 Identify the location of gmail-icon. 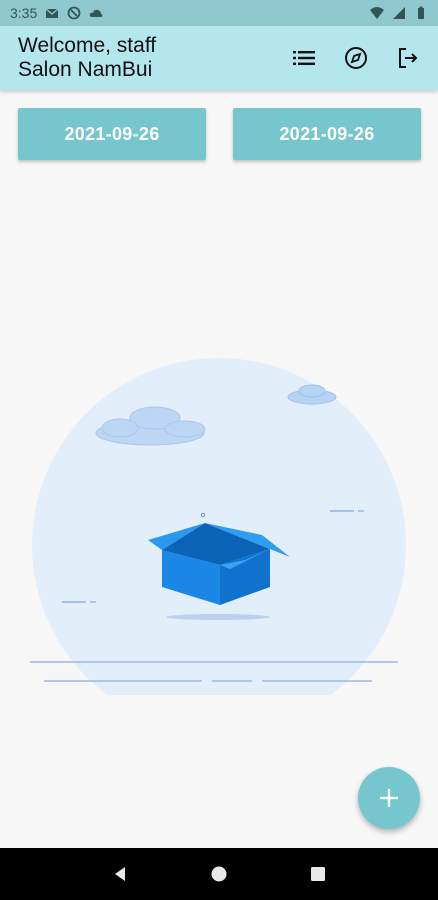
(52, 13).